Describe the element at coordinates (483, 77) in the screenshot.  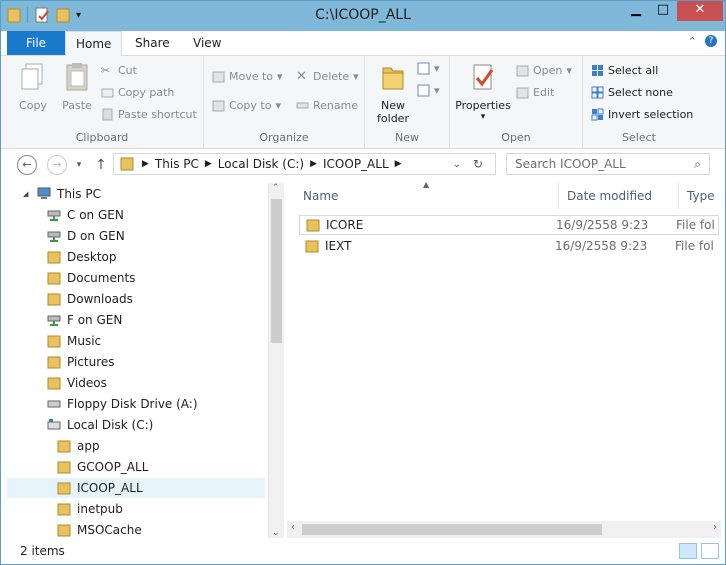
I see `properties-icon` at that location.